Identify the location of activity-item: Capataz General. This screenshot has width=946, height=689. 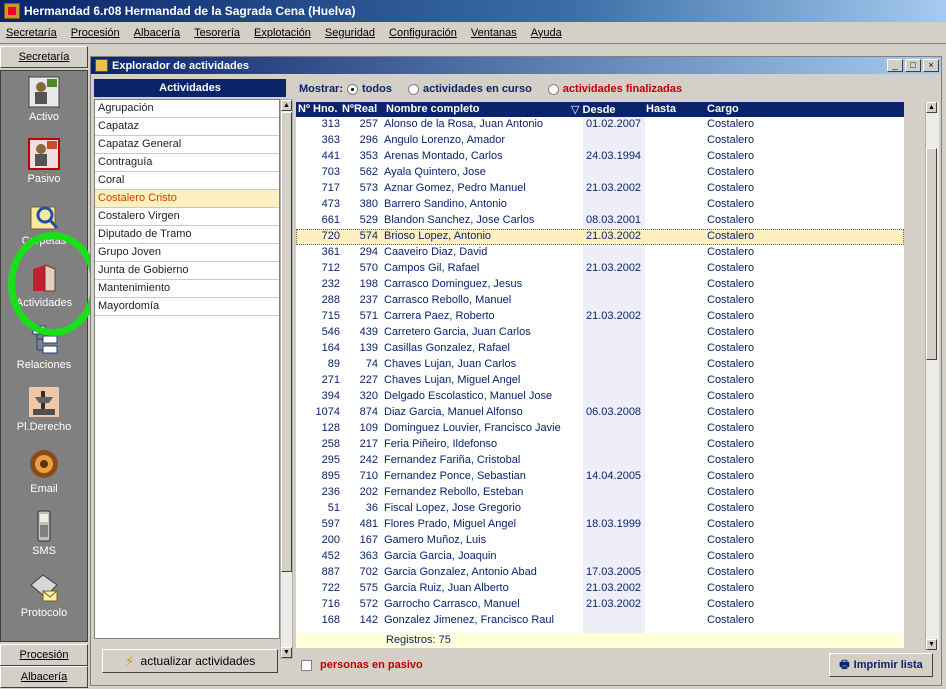
(187, 145).